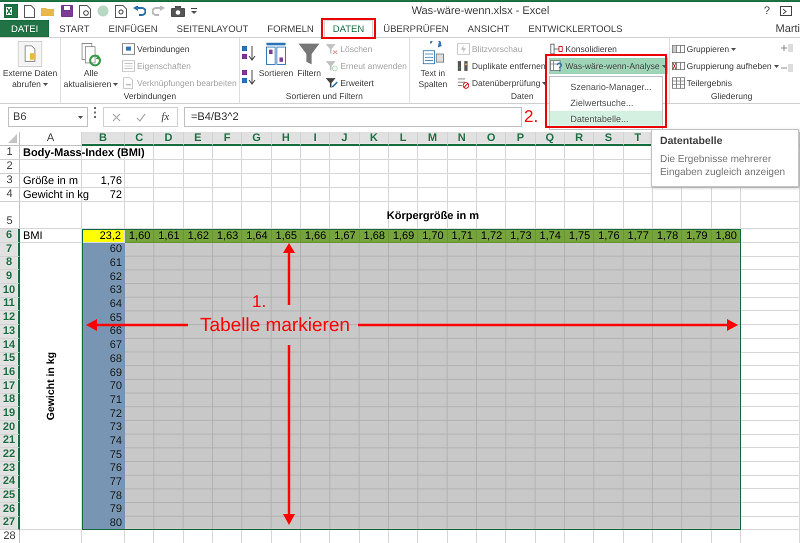 This screenshot has width=800, height=543. I want to click on row-header: 2, so click(10, 167).